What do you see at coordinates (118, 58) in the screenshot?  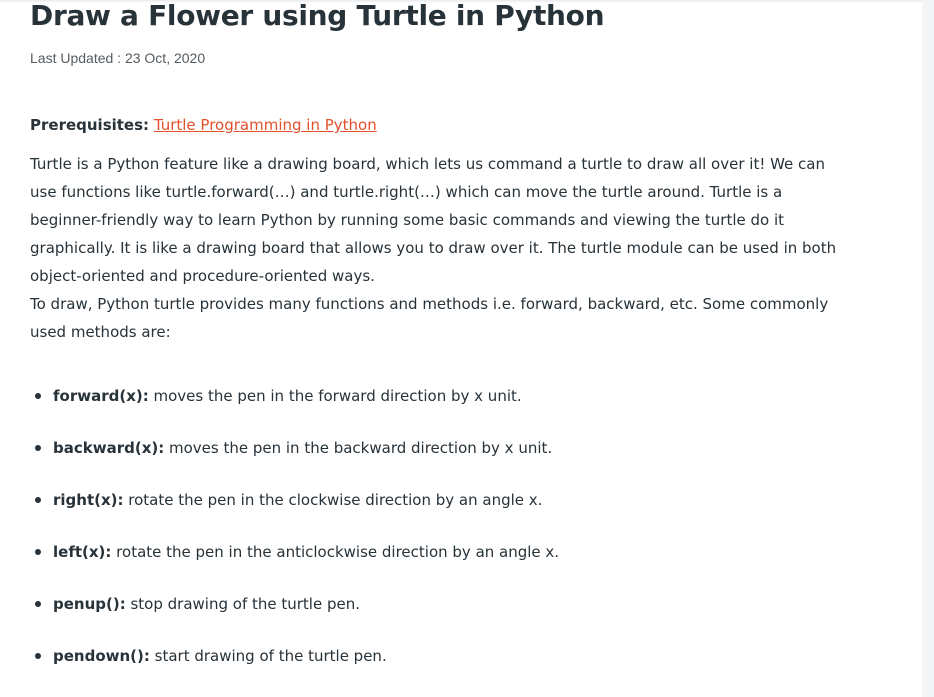 I see `last-updated: Last Updated : 23 Oct, 2020` at bounding box center [118, 58].